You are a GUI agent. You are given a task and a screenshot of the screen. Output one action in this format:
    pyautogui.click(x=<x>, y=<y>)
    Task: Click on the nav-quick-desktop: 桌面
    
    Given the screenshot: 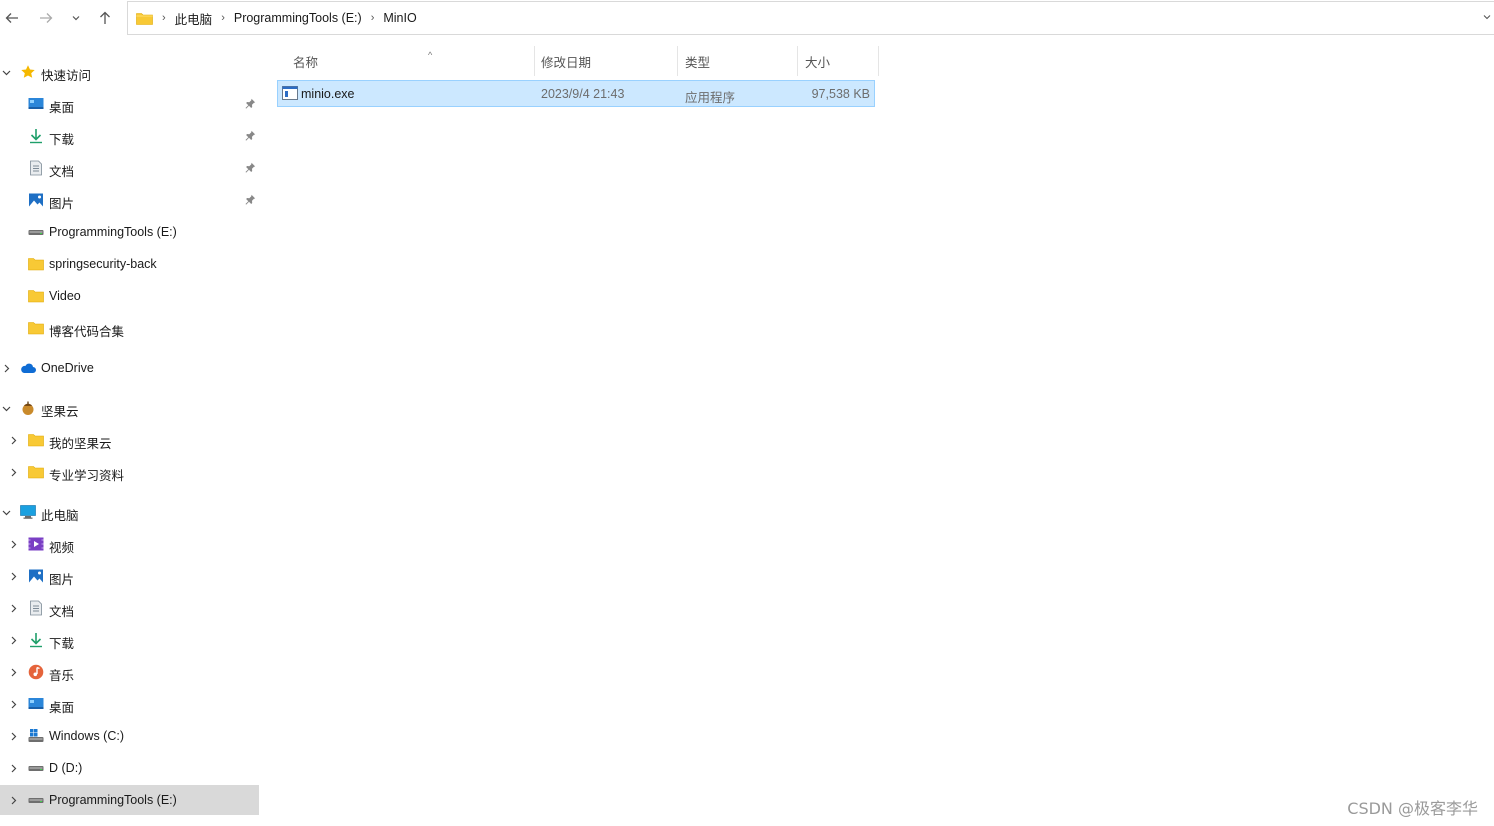 What is the action you would take?
    pyautogui.click(x=129, y=104)
    